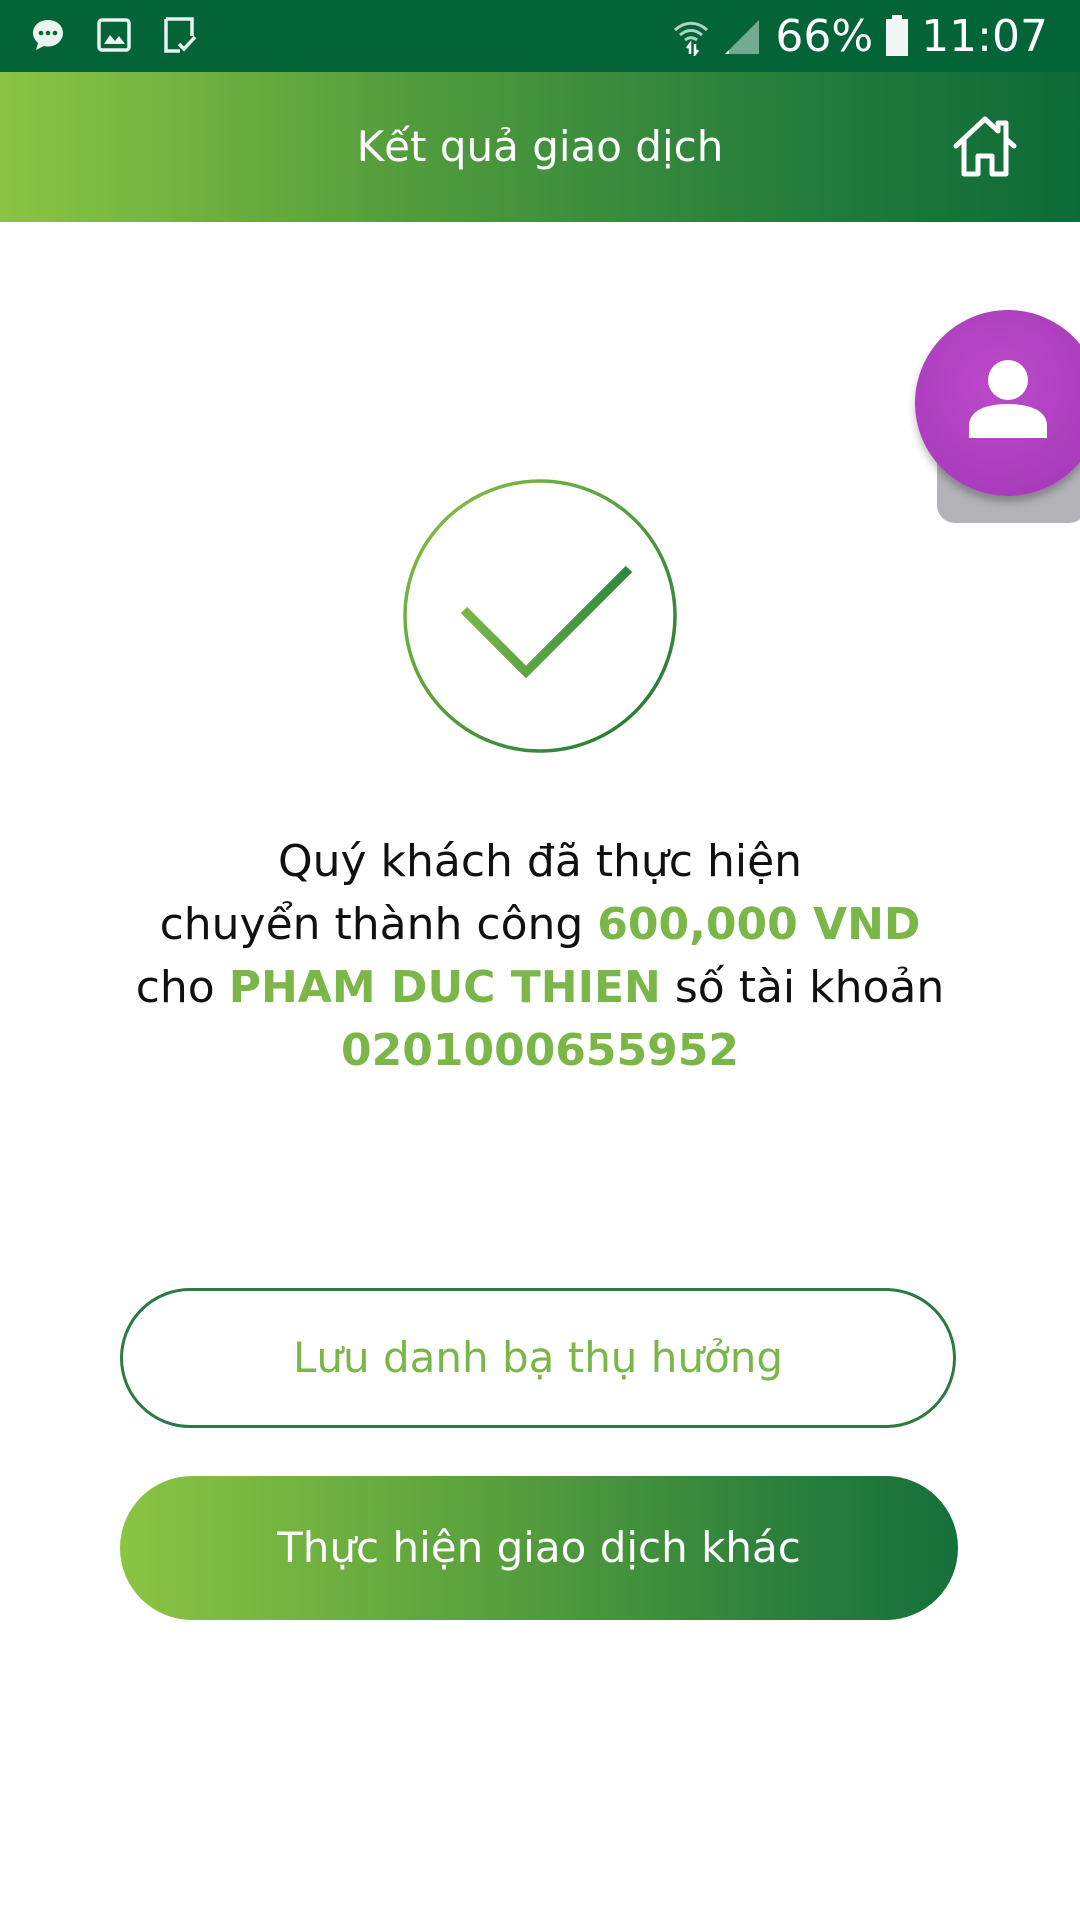  Describe the element at coordinates (48, 35) in the screenshot. I see `message-icon` at that location.